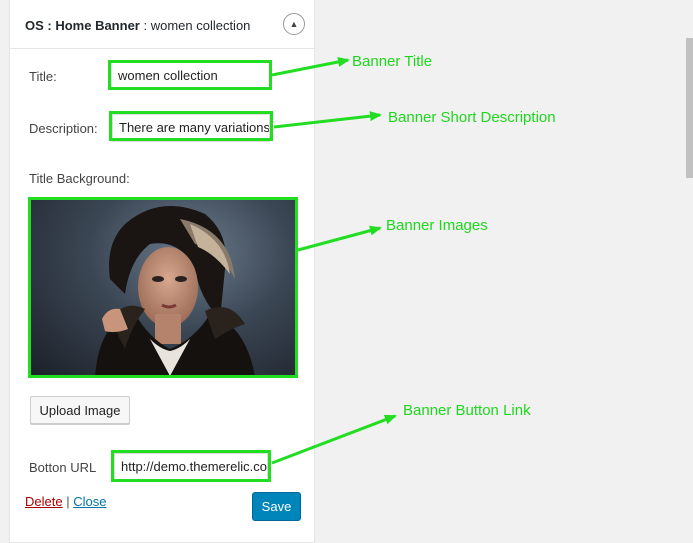 The width and height of the screenshot is (693, 543). Describe the element at coordinates (472, 117) in the screenshot. I see `annotation-banner-description: Banner Short Description` at that location.